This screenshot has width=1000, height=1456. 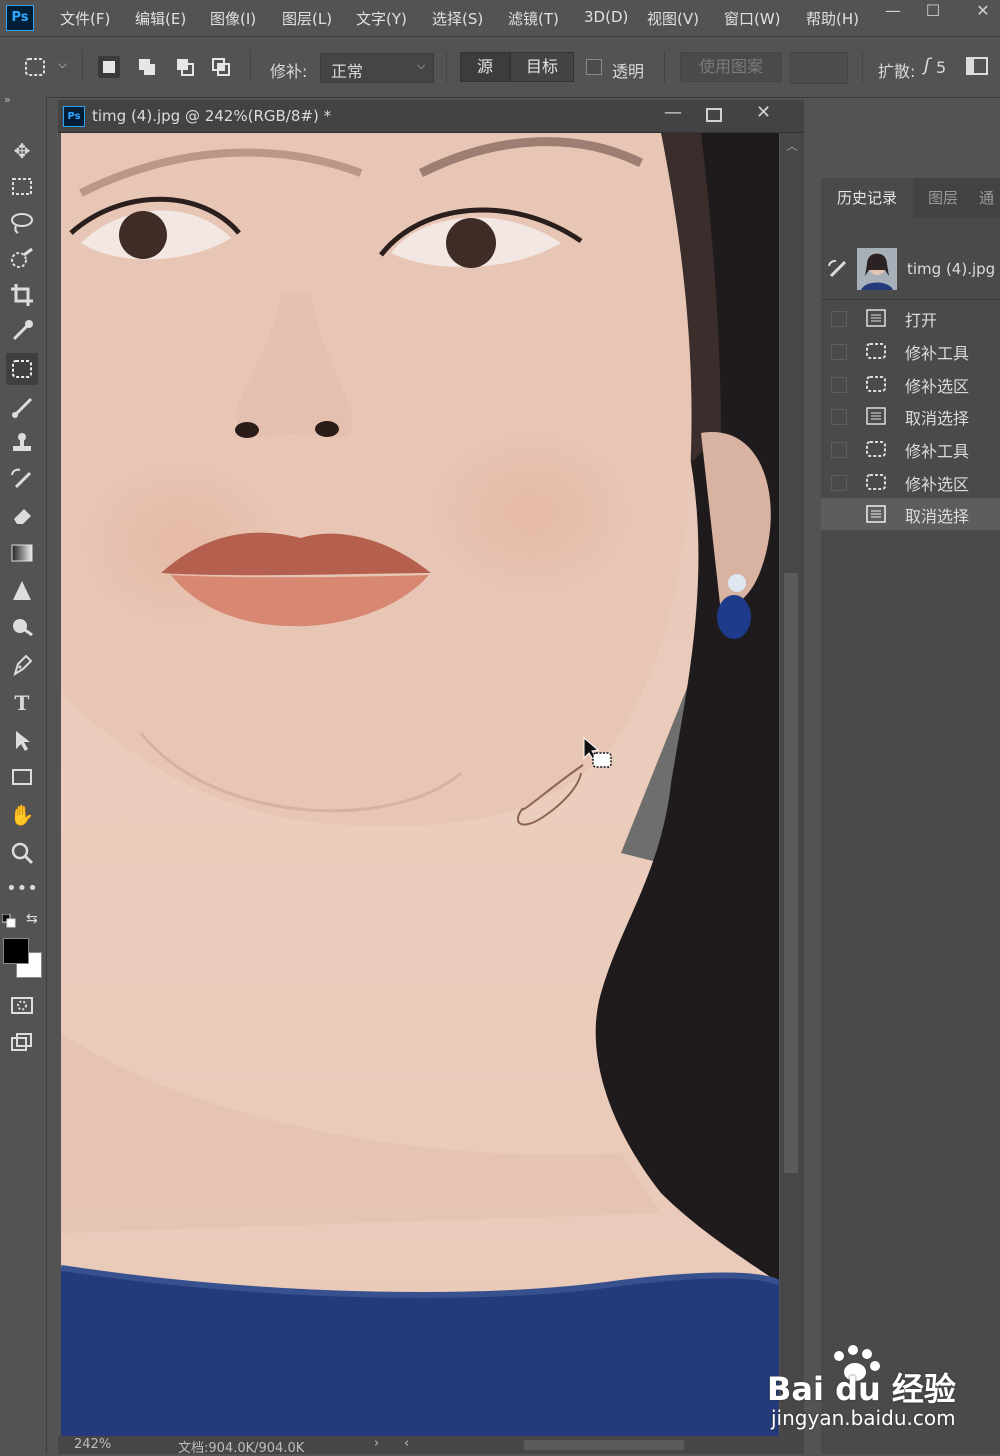 What do you see at coordinates (307, 18) in the screenshot?
I see `menu-layer: 图层(L)` at bounding box center [307, 18].